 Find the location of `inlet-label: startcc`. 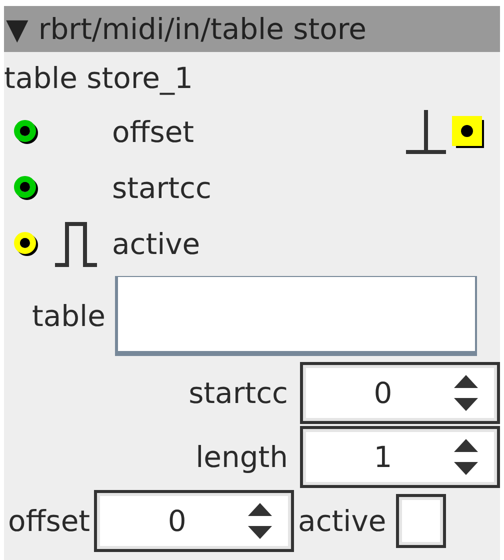

inlet-label: startcc is located at coordinates (162, 188).